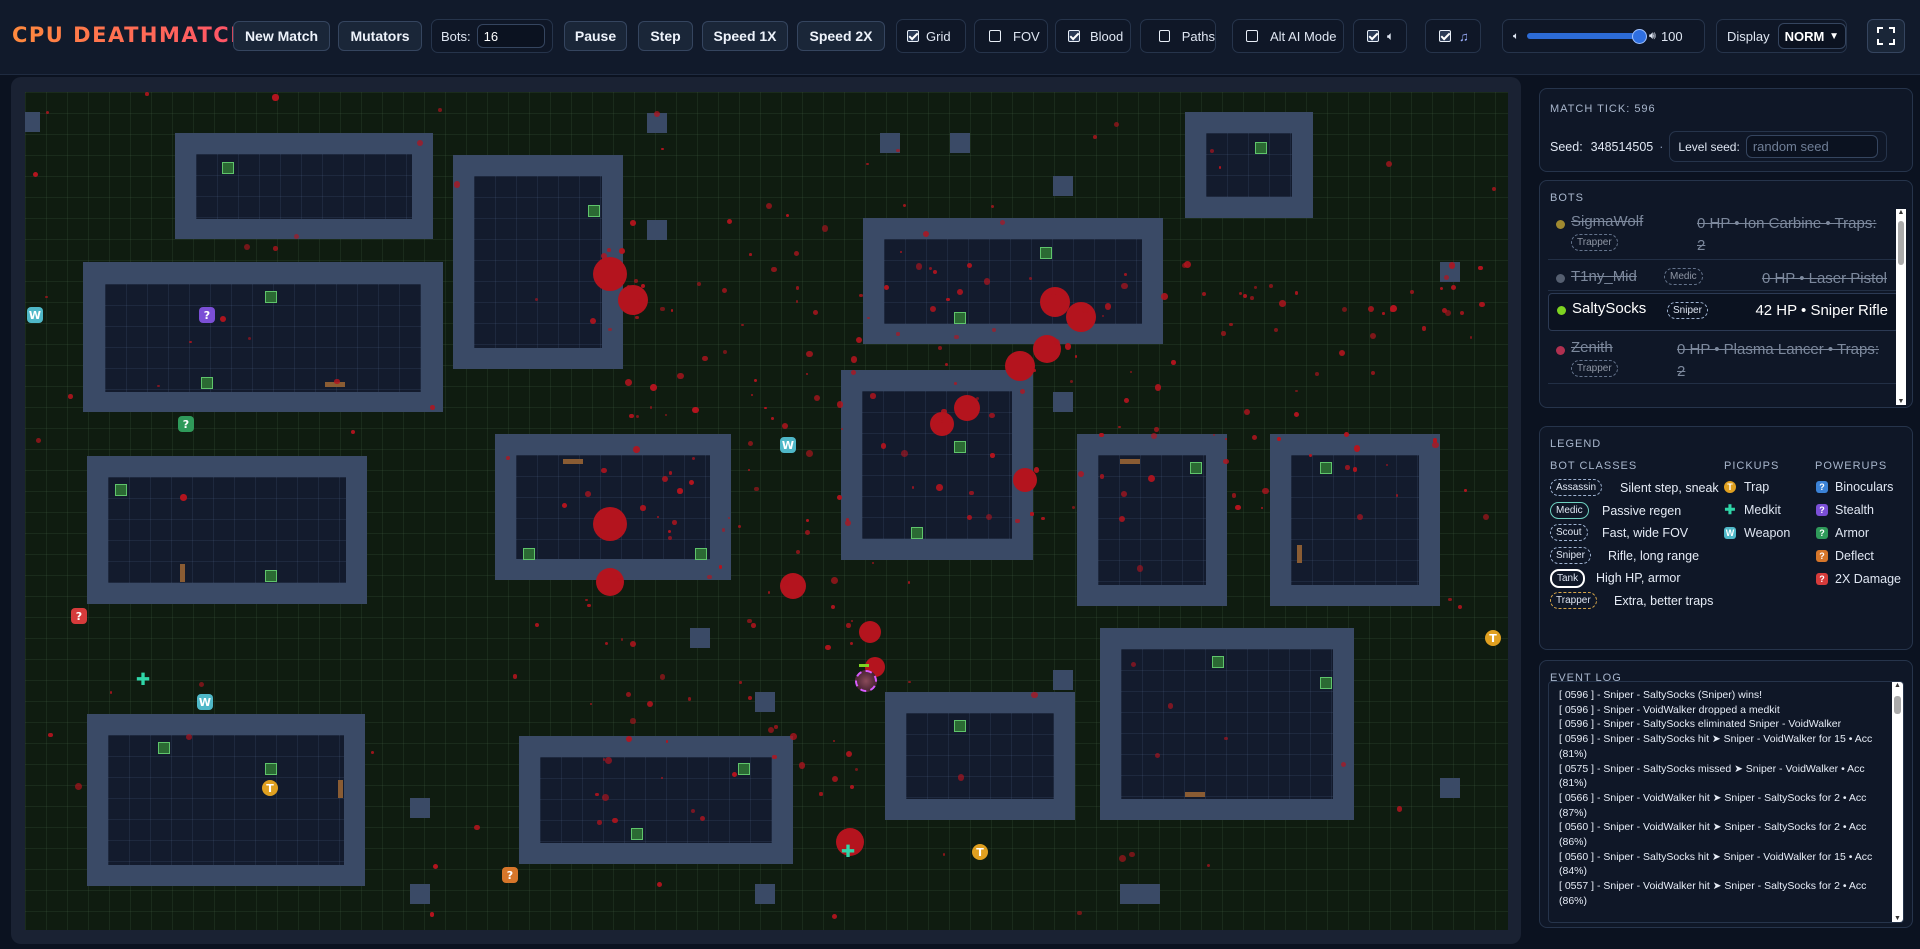 The height and width of the screenshot is (949, 1920). What do you see at coordinates (1164, 36) in the screenshot?
I see `paths-checkbox` at bounding box center [1164, 36].